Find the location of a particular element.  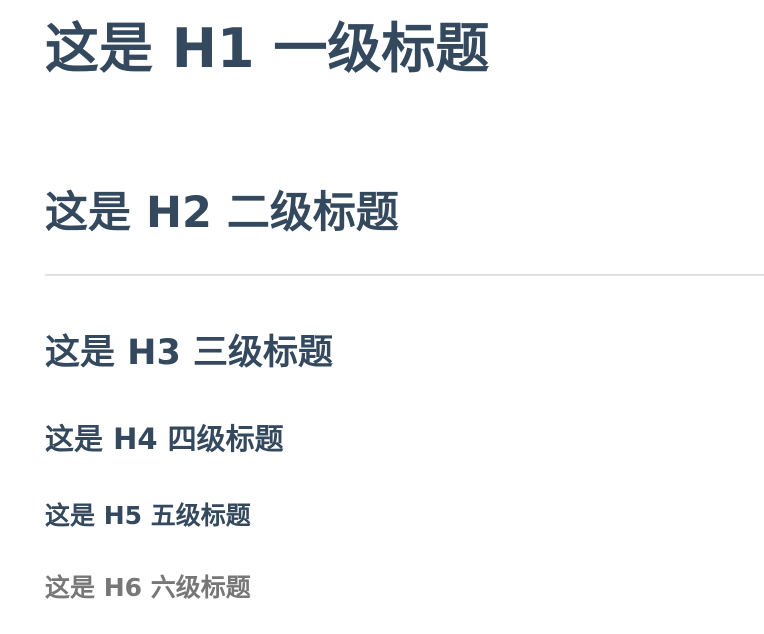

heading-level-3: 这是 H3 三级标题 is located at coordinates (189, 353).